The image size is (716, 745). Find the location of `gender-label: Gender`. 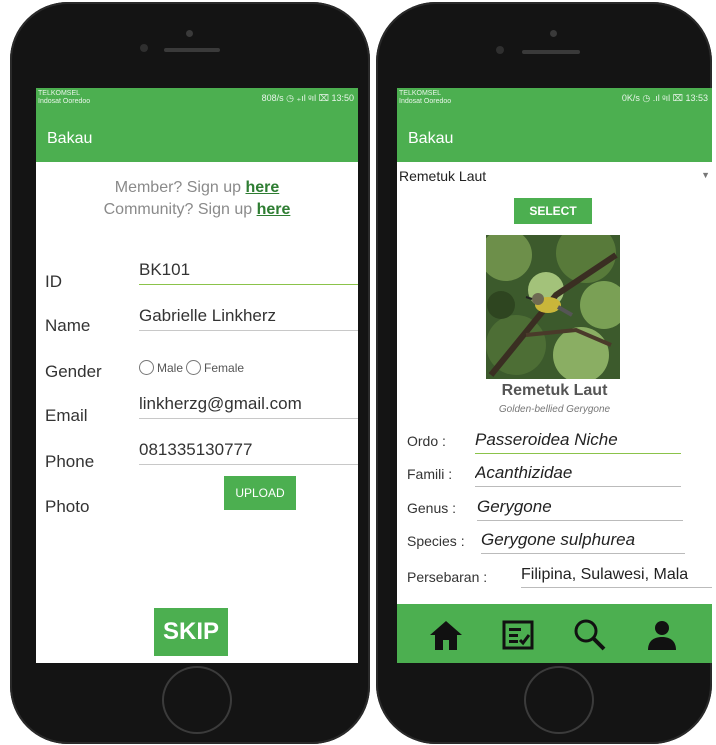

gender-label: Gender is located at coordinates (73, 371).